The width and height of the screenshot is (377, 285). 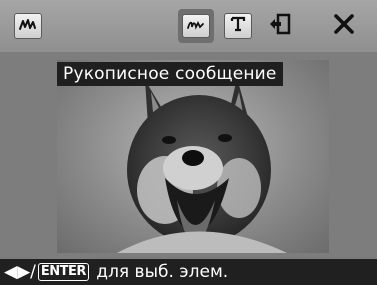 I want to click on close-button, so click(x=344, y=26).